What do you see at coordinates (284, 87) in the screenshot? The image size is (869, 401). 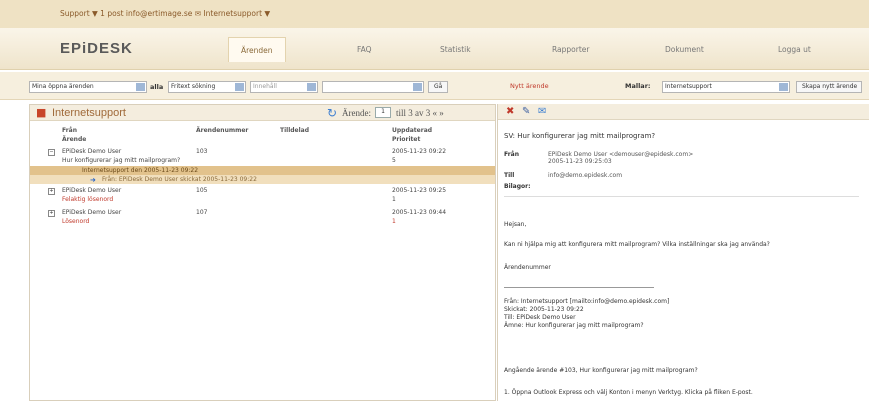 I see `content-select: Innehåll` at bounding box center [284, 87].